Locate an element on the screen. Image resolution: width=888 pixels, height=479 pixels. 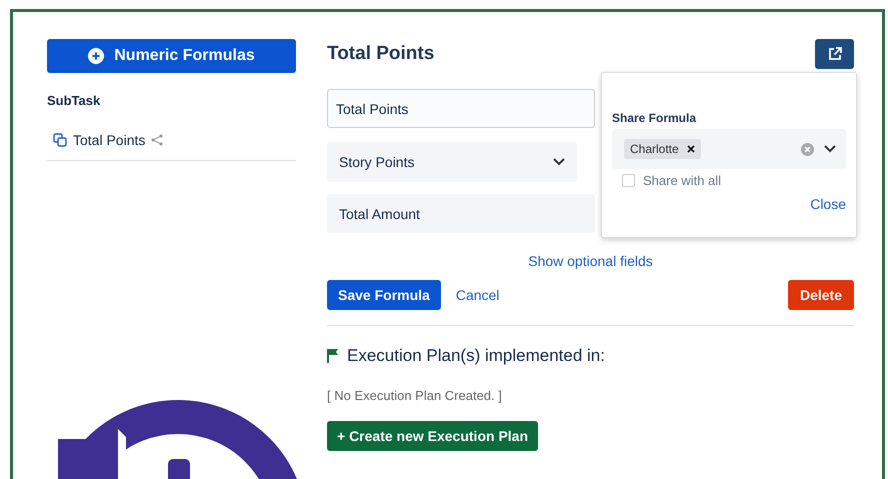
field-dropdown: Story Points is located at coordinates (452, 162).